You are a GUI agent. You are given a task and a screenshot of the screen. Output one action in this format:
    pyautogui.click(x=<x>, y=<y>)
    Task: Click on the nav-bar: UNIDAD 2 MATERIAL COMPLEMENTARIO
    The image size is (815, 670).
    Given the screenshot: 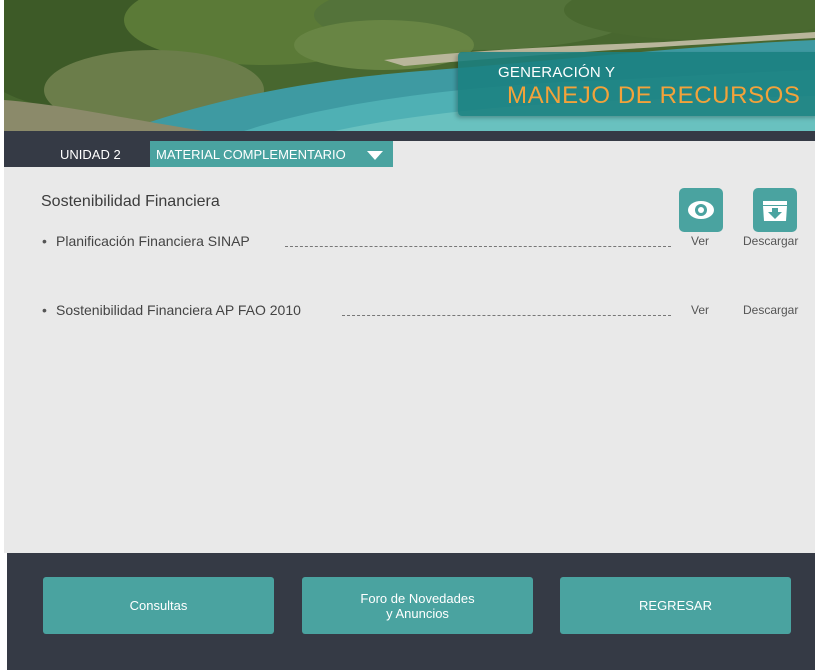 What is the action you would take?
    pyautogui.click(x=407, y=149)
    